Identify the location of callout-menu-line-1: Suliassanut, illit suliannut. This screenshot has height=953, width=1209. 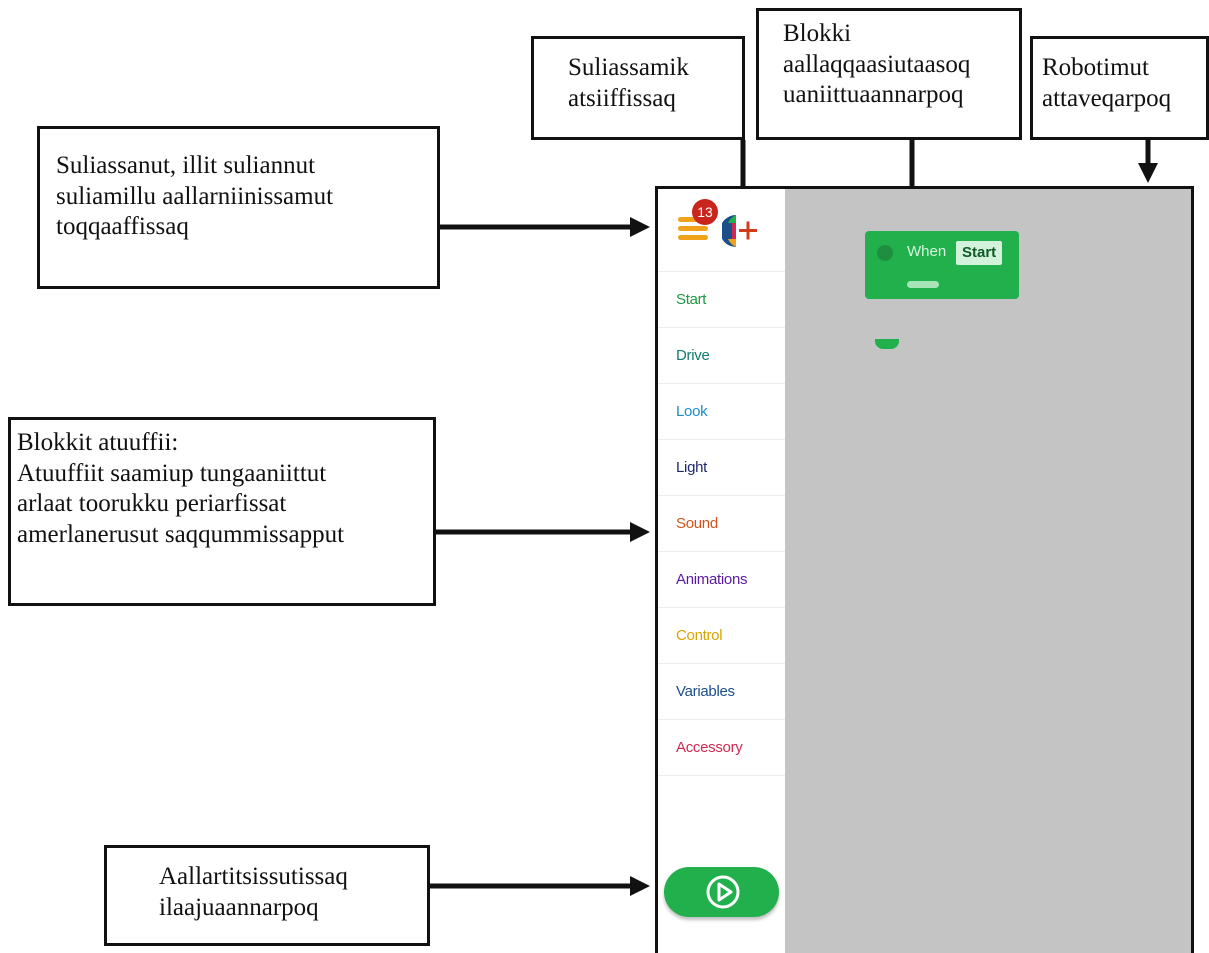
(186, 165).